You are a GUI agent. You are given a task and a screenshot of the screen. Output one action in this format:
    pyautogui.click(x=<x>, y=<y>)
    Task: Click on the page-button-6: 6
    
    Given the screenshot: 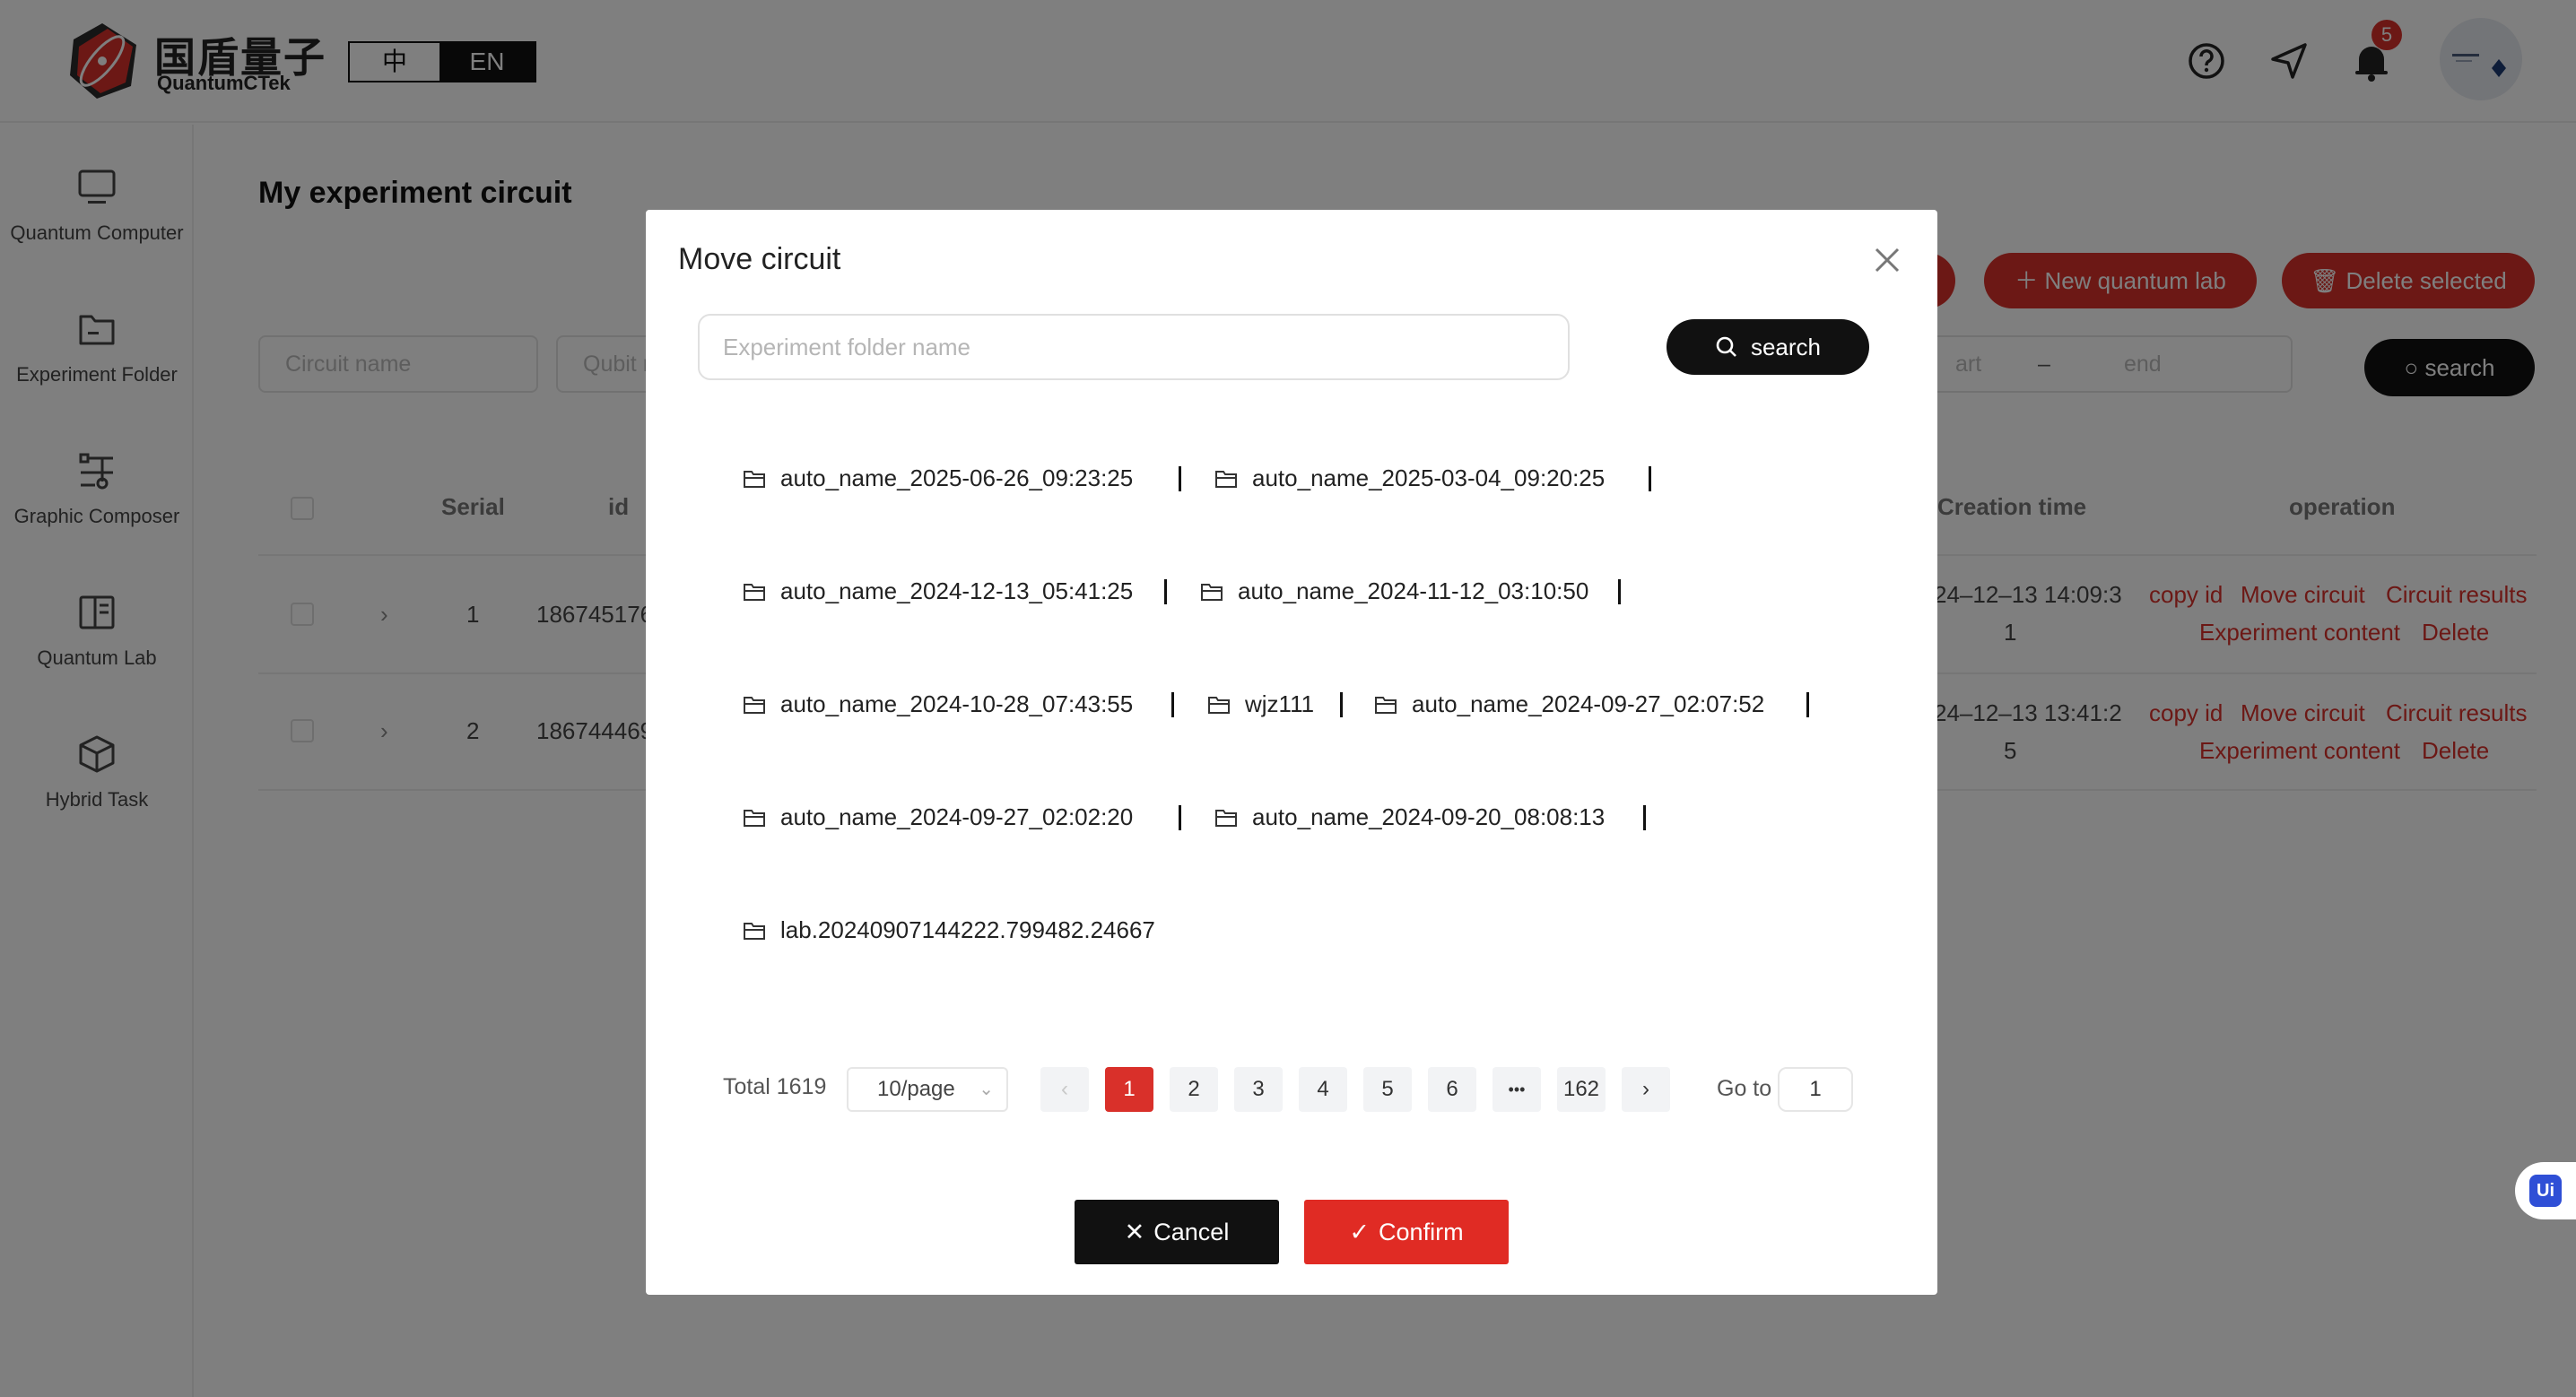 What is the action you would take?
    pyautogui.click(x=1452, y=1089)
    